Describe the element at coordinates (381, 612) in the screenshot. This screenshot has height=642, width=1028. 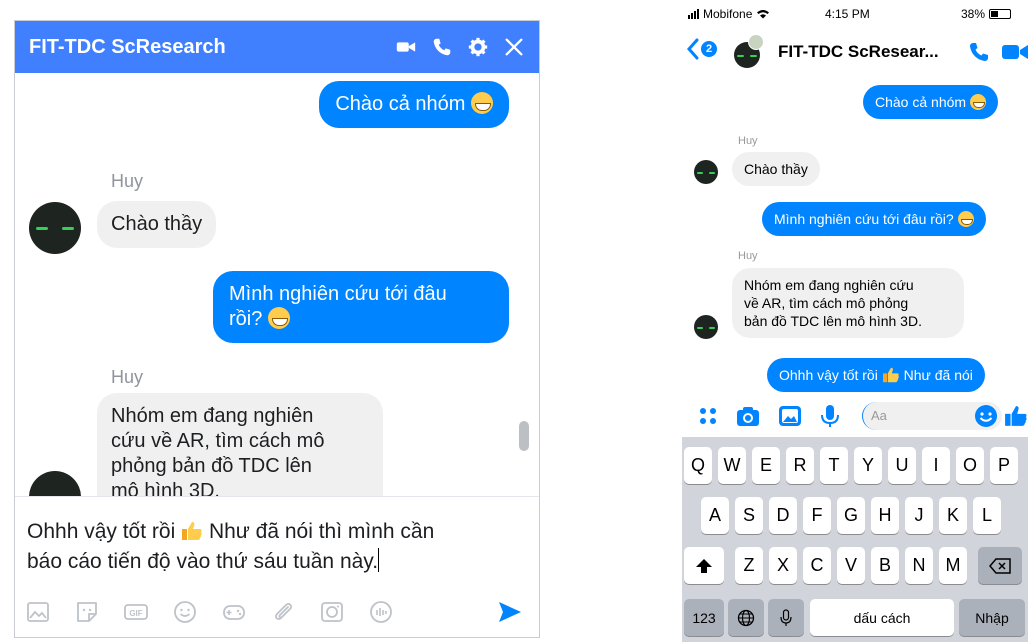
I see `audio-clip-icon` at that location.